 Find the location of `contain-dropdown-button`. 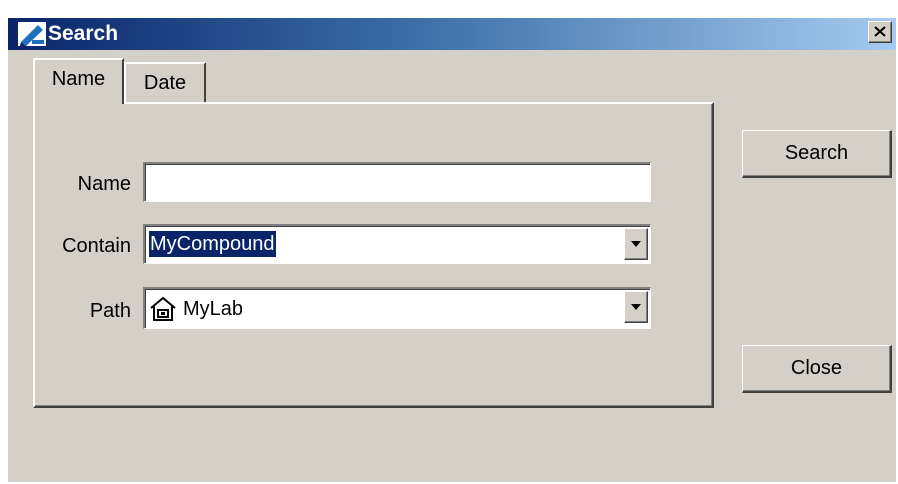

contain-dropdown-button is located at coordinates (636, 244).